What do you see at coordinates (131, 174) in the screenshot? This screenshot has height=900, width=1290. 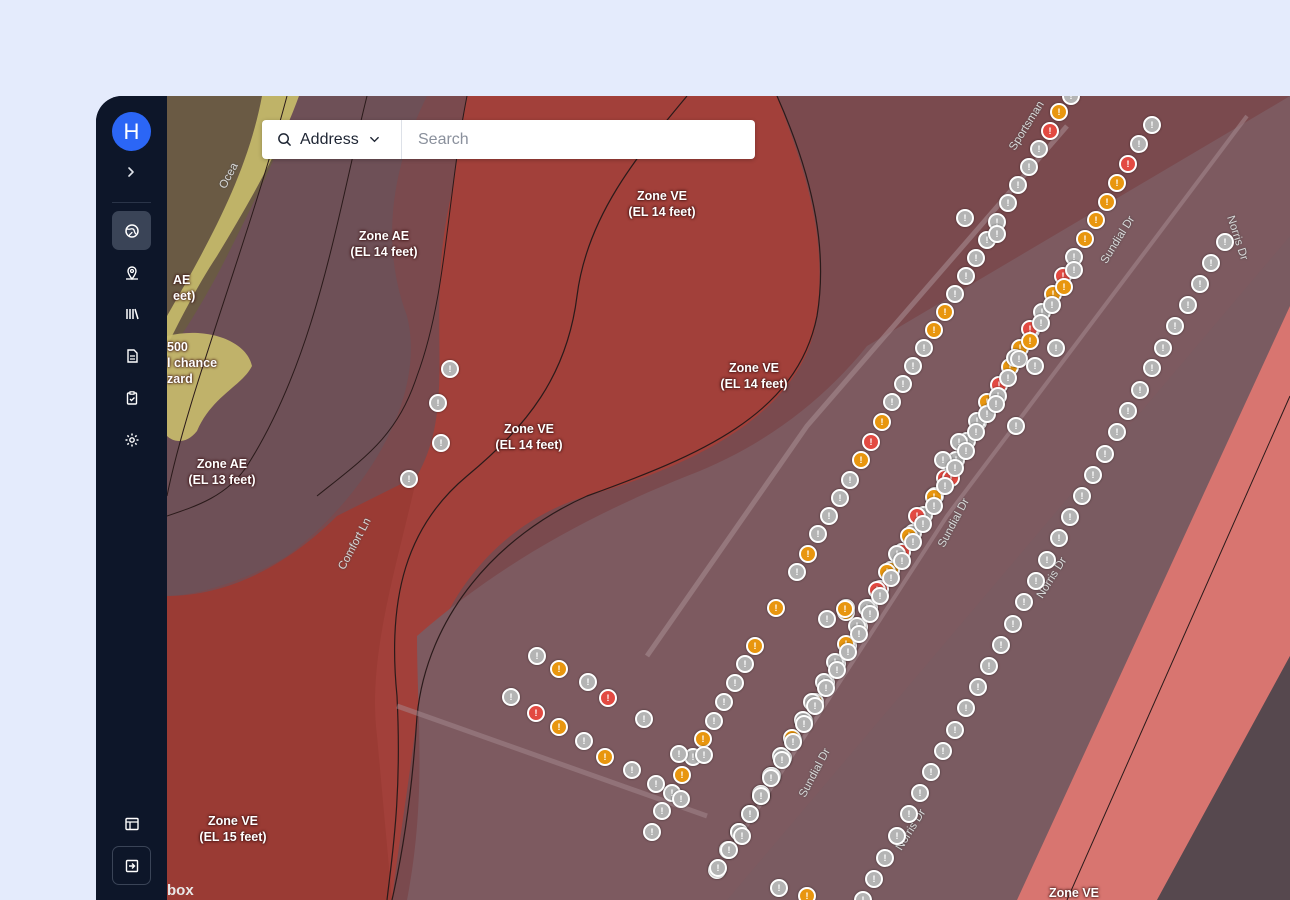 I see `expand-sidebar-button` at bounding box center [131, 174].